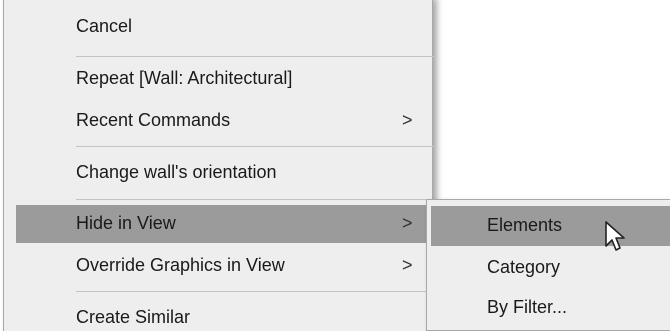 The width and height of the screenshot is (670, 331). Describe the element at coordinates (225, 27) in the screenshot. I see `menu-item-cancel: Cancel` at that location.